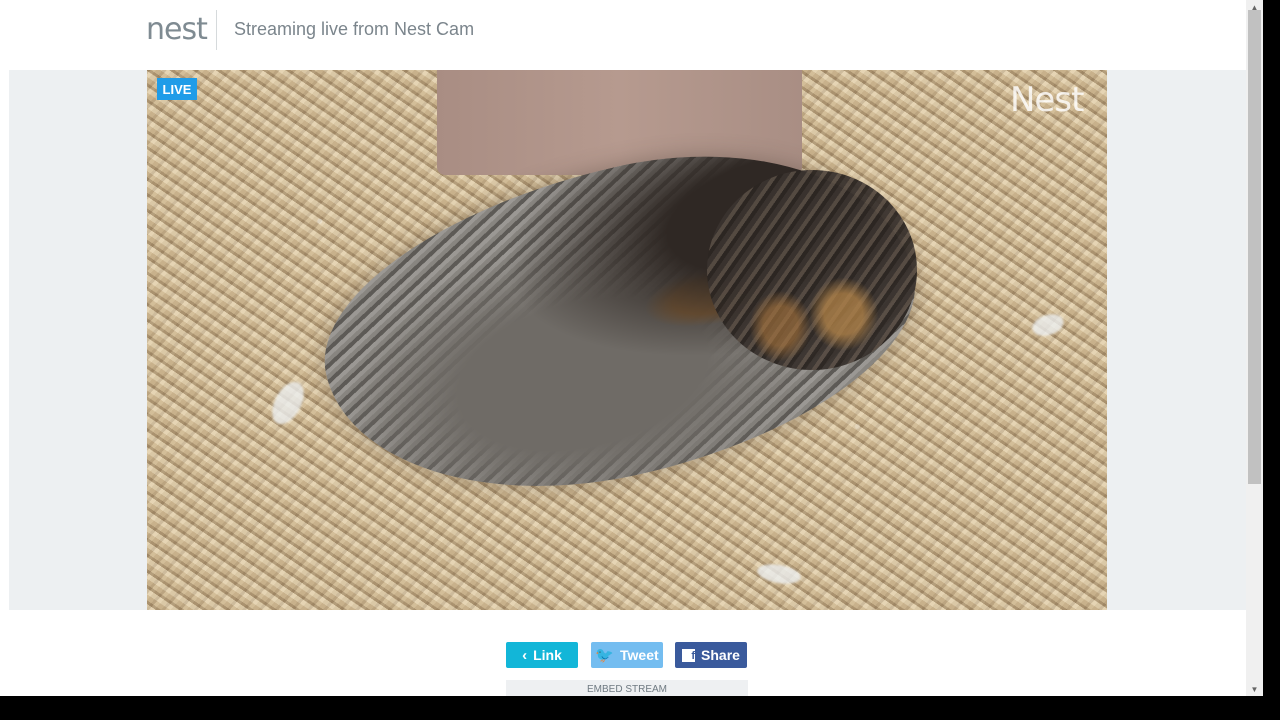  Describe the element at coordinates (623, 35) in the screenshot. I see `page-header: nest Streaming live from Nest Cam` at that location.